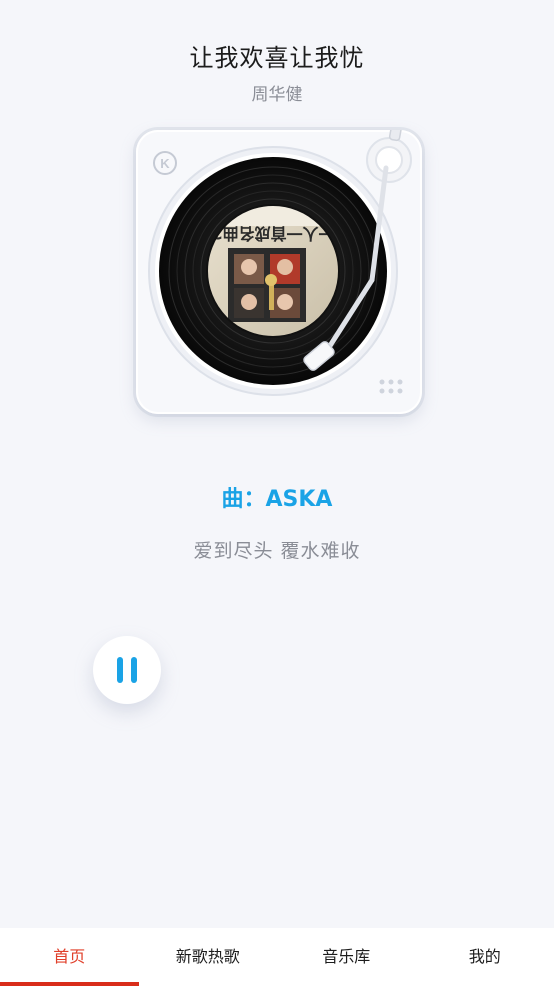 The width and height of the screenshot is (554, 986). I want to click on pause-button, so click(127, 670).